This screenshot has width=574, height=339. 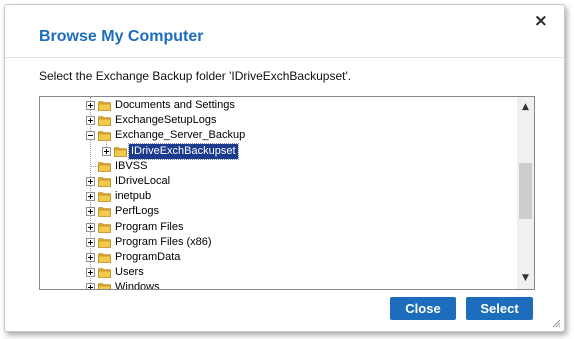 What do you see at coordinates (423, 308) in the screenshot?
I see `close-button: Close` at bounding box center [423, 308].